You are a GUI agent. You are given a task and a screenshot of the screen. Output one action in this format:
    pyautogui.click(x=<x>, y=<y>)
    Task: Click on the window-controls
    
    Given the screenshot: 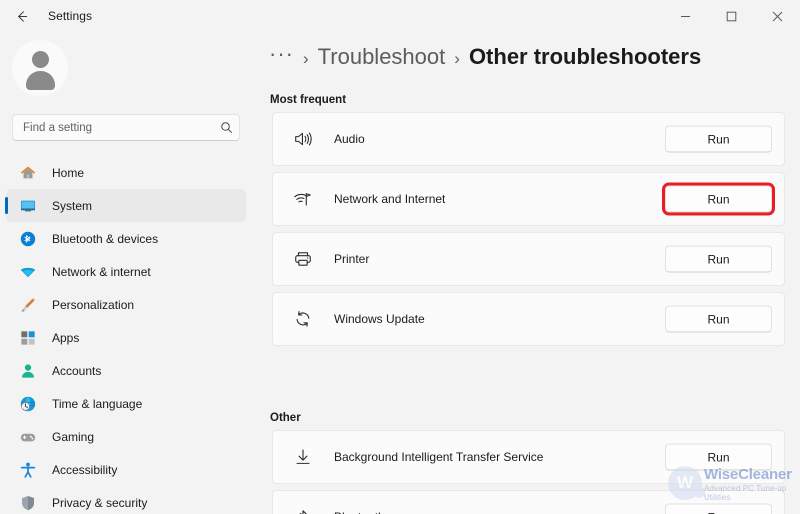 What is the action you would take?
    pyautogui.click(x=731, y=16)
    